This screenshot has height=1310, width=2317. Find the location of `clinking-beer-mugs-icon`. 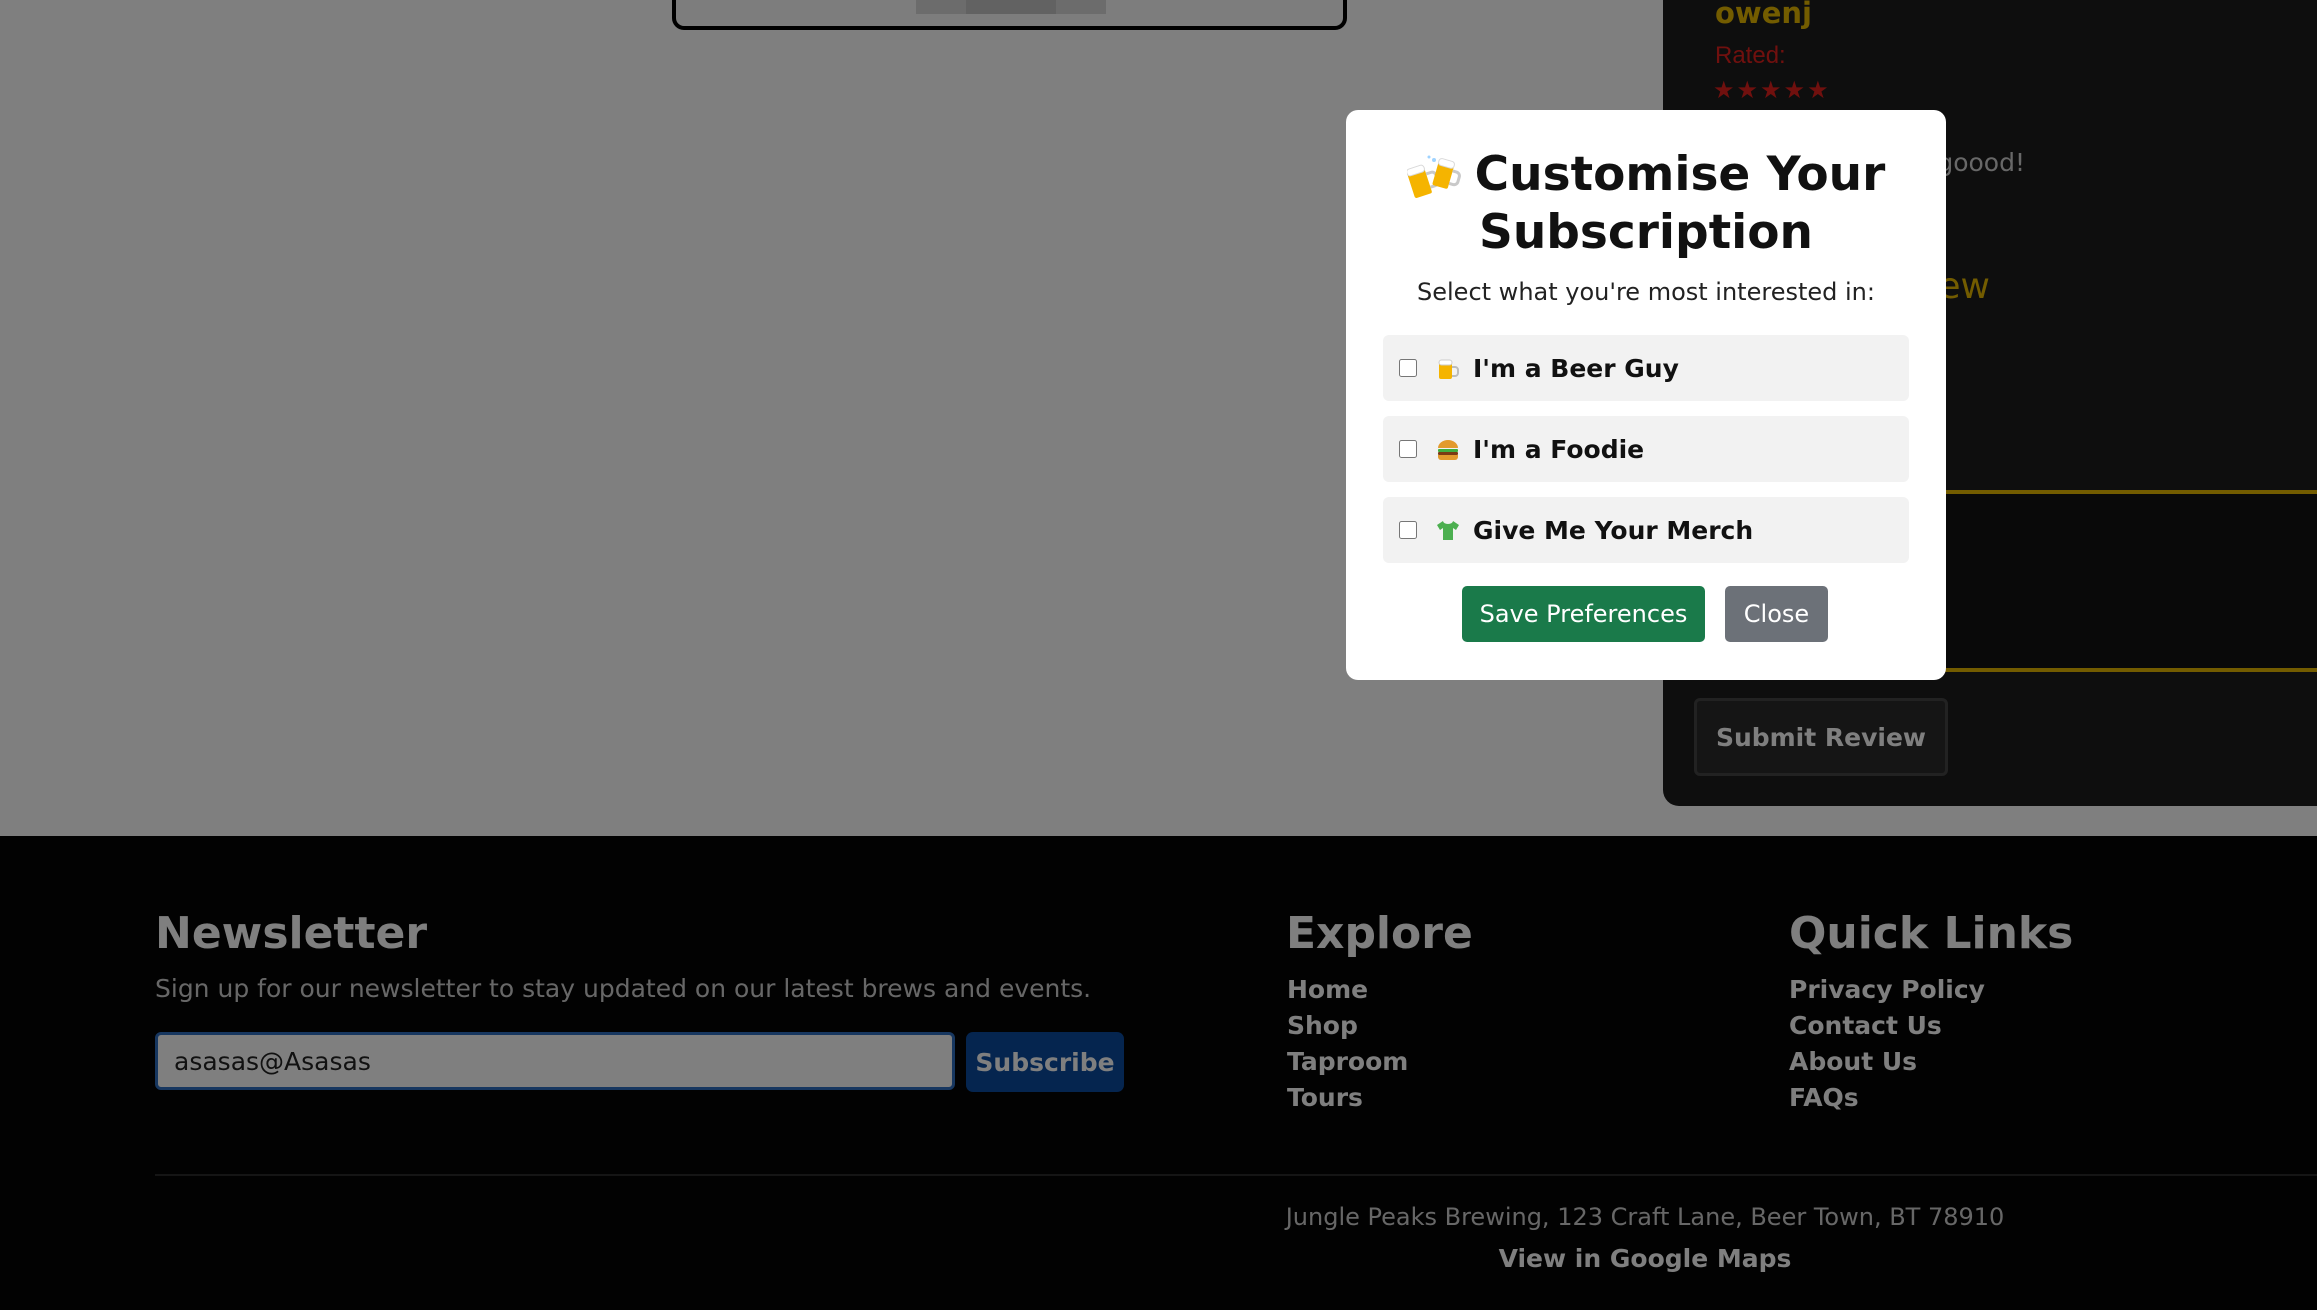

clinking-beer-mugs-icon is located at coordinates (1433, 176).